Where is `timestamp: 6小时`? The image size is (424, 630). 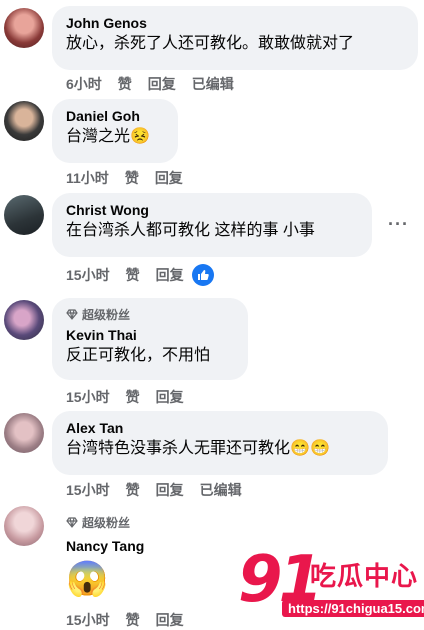
timestamp: 6小时 is located at coordinates (84, 84).